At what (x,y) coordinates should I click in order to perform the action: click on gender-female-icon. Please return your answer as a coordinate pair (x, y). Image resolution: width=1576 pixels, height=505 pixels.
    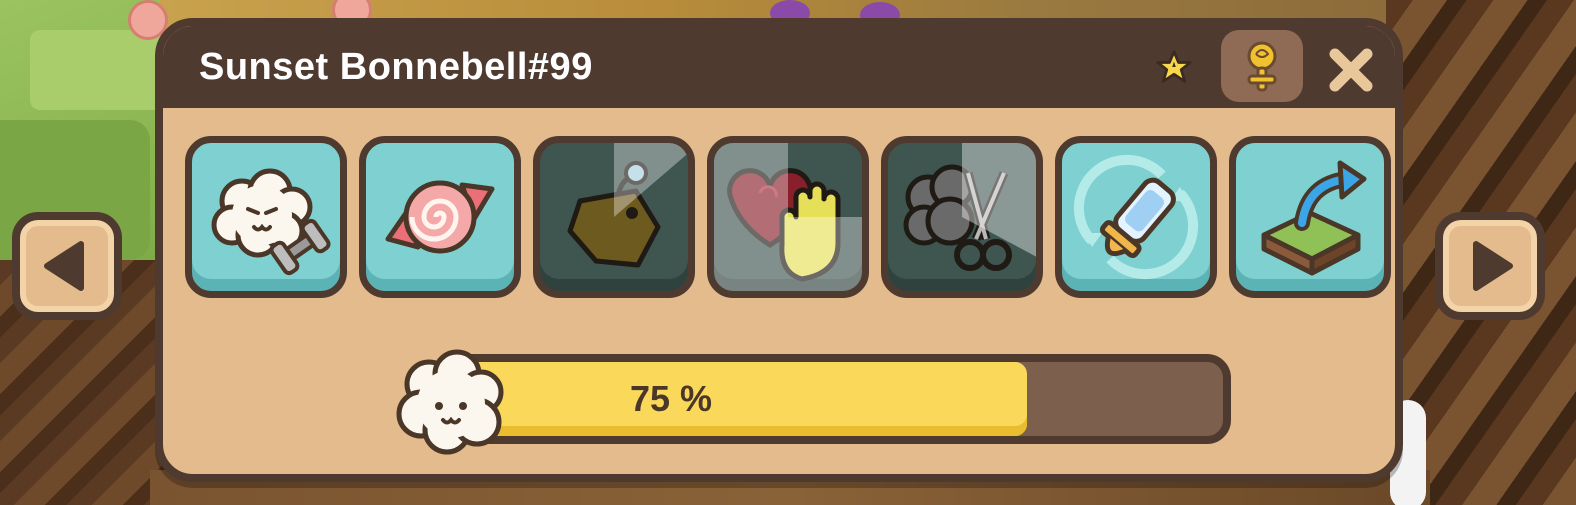
    Looking at the image, I should click on (1262, 66).